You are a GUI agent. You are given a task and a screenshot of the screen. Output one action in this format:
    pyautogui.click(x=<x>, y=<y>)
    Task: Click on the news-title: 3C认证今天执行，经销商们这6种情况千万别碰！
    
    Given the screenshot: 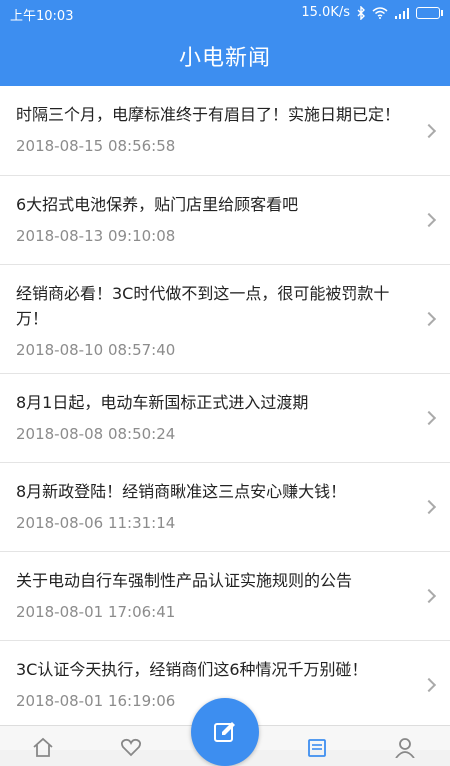 What is the action you would take?
    pyautogui.click(x=192, y=669)
    